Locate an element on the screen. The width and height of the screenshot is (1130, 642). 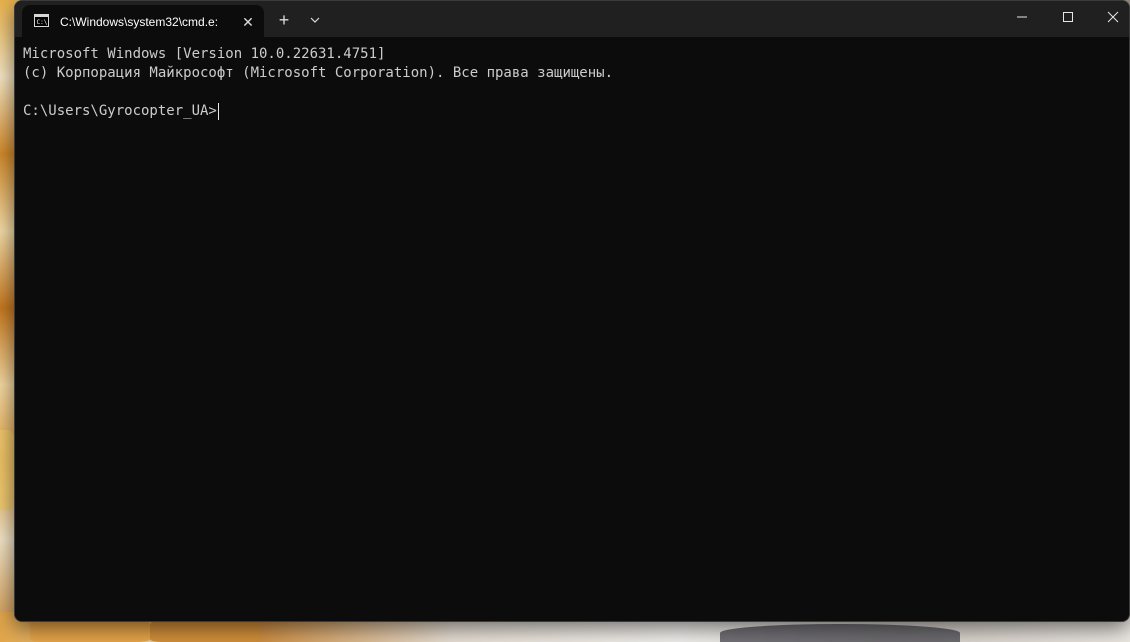
tab-title: C:\Windows\system32\cmd.e: is located at coordinates (139, 22).